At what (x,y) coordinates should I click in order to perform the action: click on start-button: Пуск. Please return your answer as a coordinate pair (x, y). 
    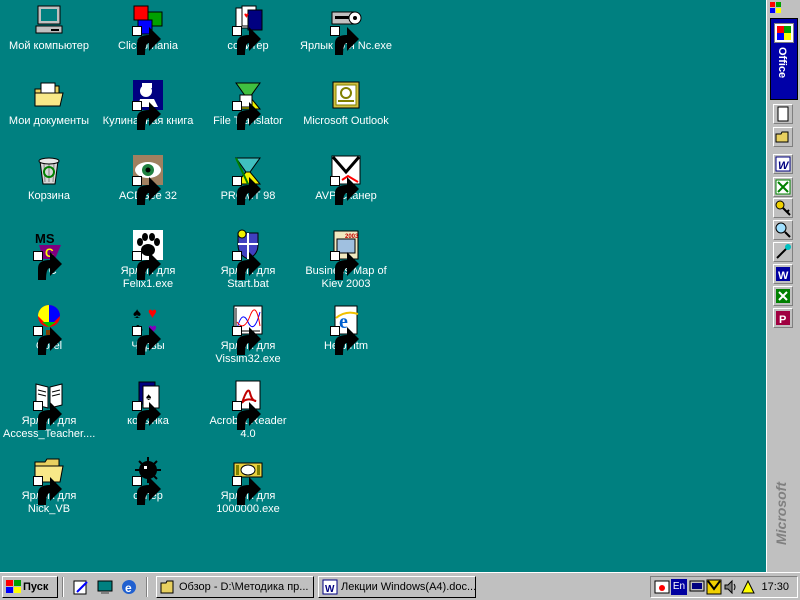
    Looking at the image, I should click on (30, 587).